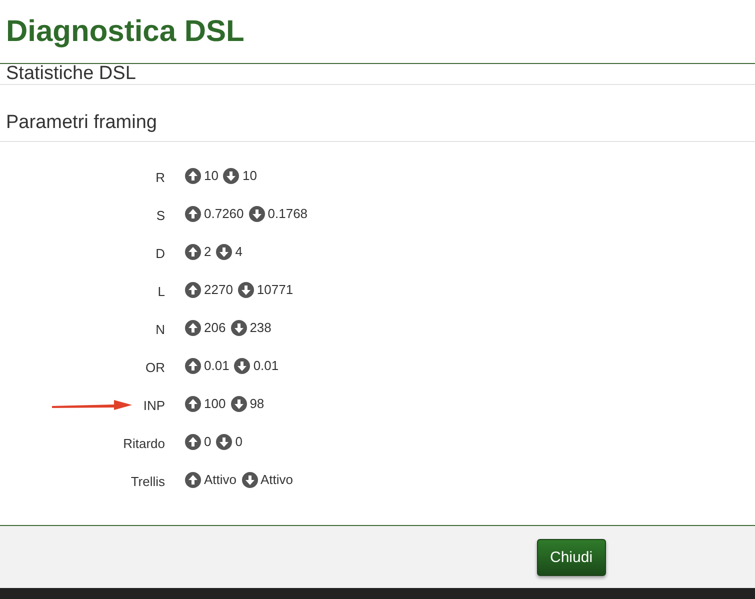 This screenshot has width=755, height=599. Describe the element at coordinates (218, 289) in the screenshot. I see `upstream-value: 2270` at that location.